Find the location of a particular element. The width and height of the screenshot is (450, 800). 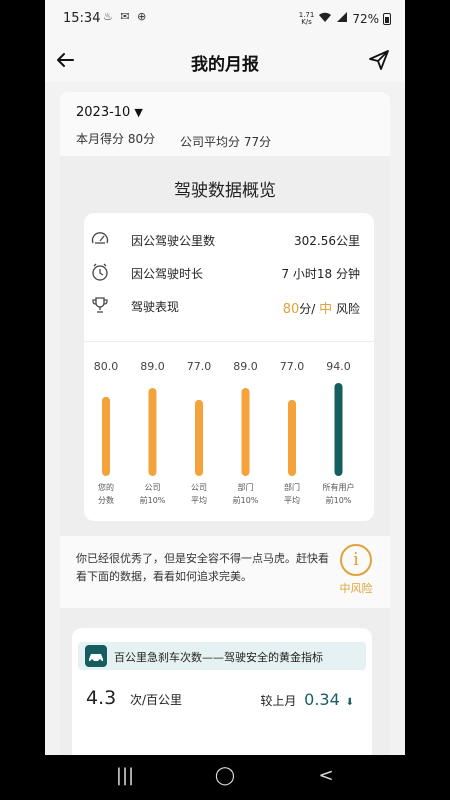

brake-section: 百公里急刹车次数——驾驶安全的黄金指标 4.3 次/百公里 较上月 0.34 ⬇ is located at coordinates (225, 681).